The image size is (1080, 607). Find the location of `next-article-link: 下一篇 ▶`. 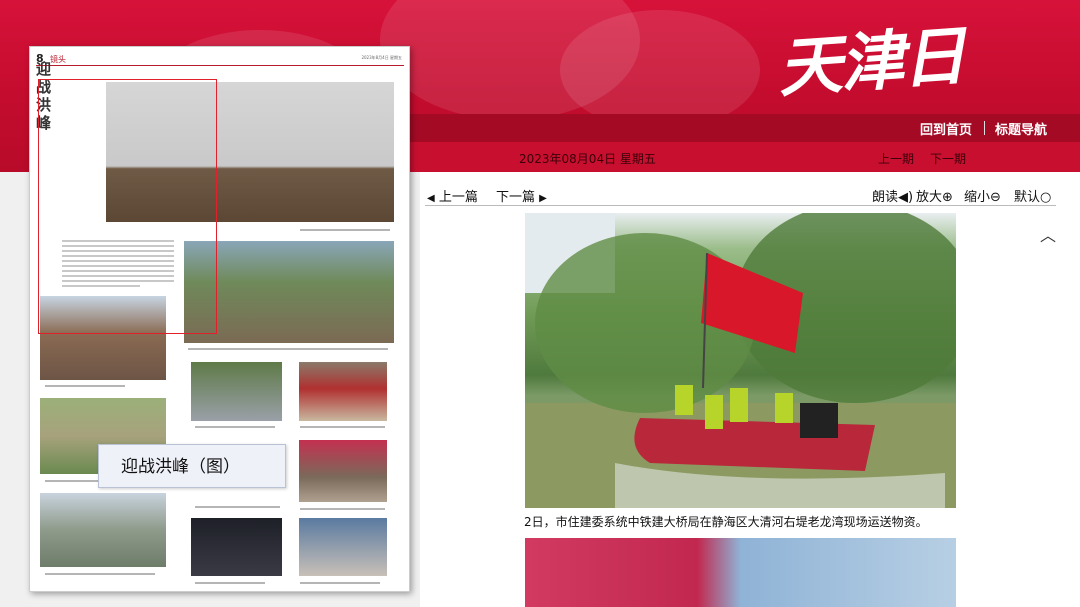

next-article-link: 下一篇 ▶ is located at coordinates (521, 195).